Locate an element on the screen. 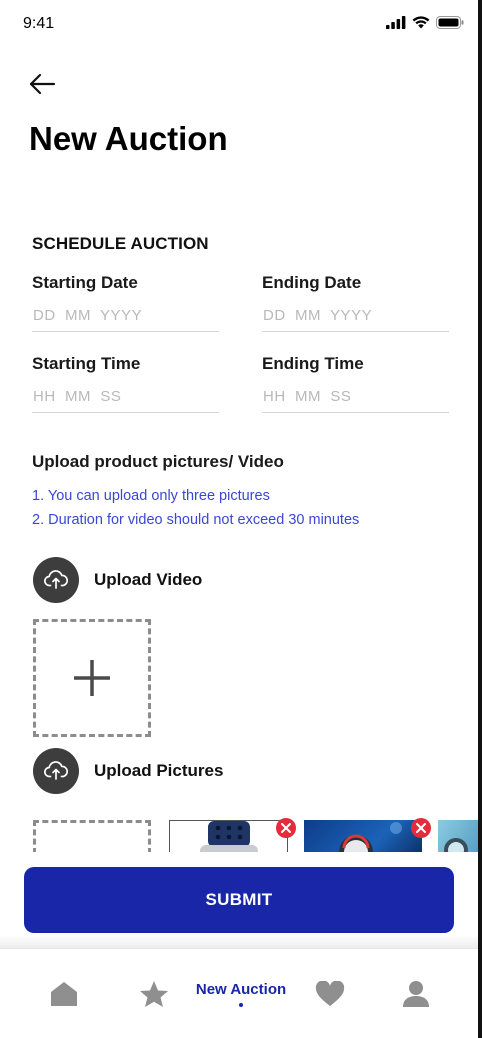  star-icon is located at coordinates (154, 994).